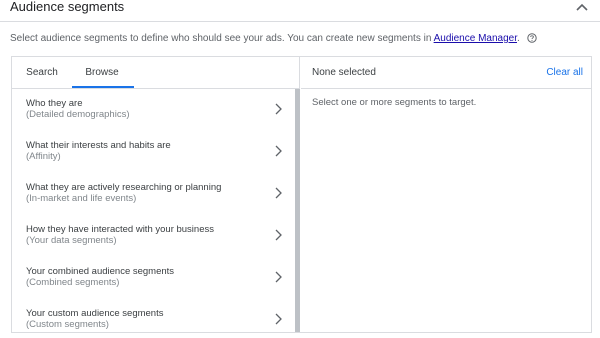 This screenshot has width=600, height=338. Describe the element at coordinates (531, 38) in the screenshot. I see `help-icon` at that location.